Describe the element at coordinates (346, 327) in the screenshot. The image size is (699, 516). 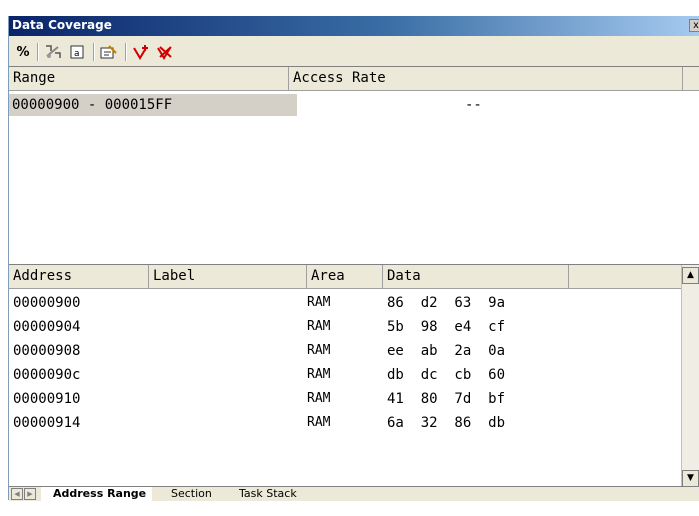
I see `table-row: 00000904 RAM 5b 98 e4 cf` at that location.